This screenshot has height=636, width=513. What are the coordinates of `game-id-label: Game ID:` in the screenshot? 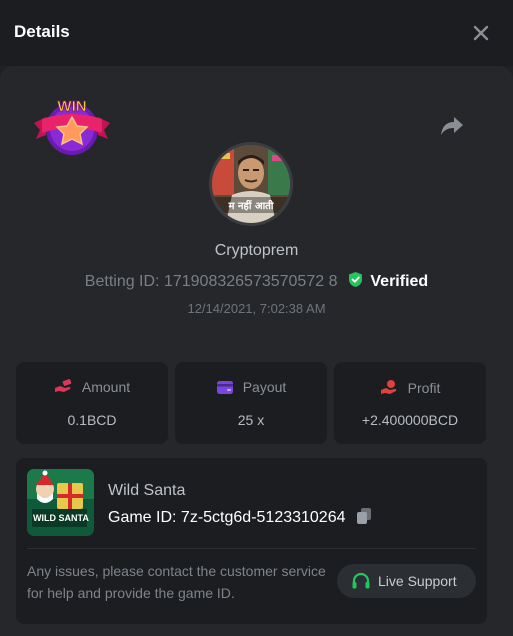 It's located at (142, 517).